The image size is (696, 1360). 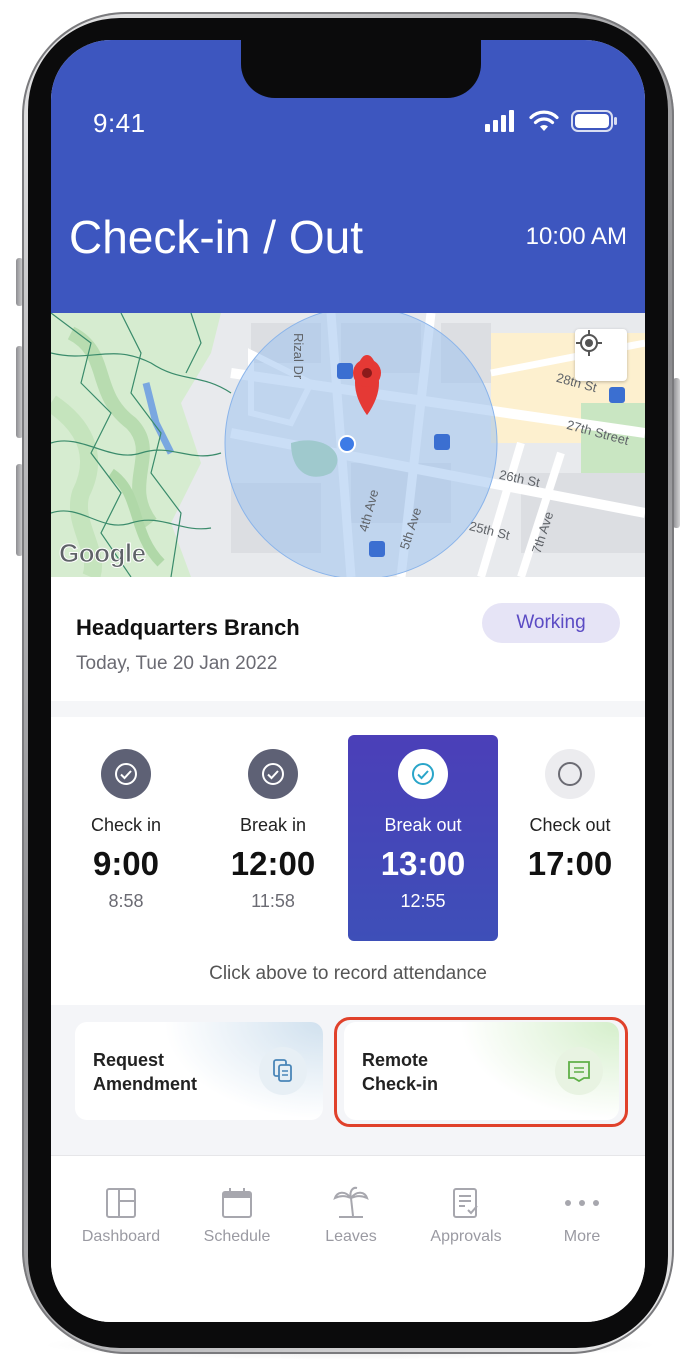 I want to click on slot-label: Check out, so click(x=570, y=825).